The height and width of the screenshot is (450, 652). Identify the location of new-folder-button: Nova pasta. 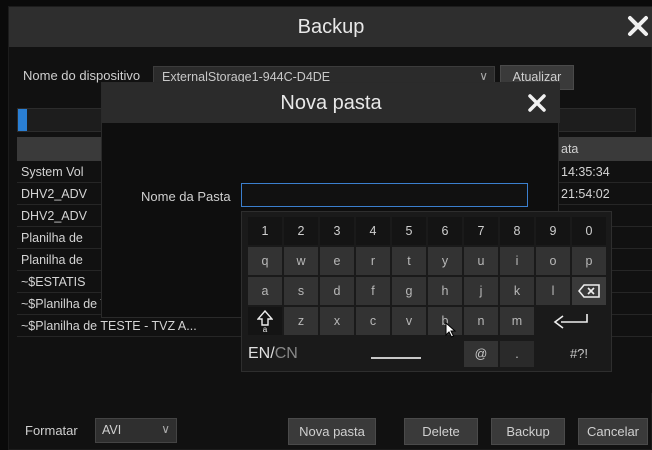
(332, 431).